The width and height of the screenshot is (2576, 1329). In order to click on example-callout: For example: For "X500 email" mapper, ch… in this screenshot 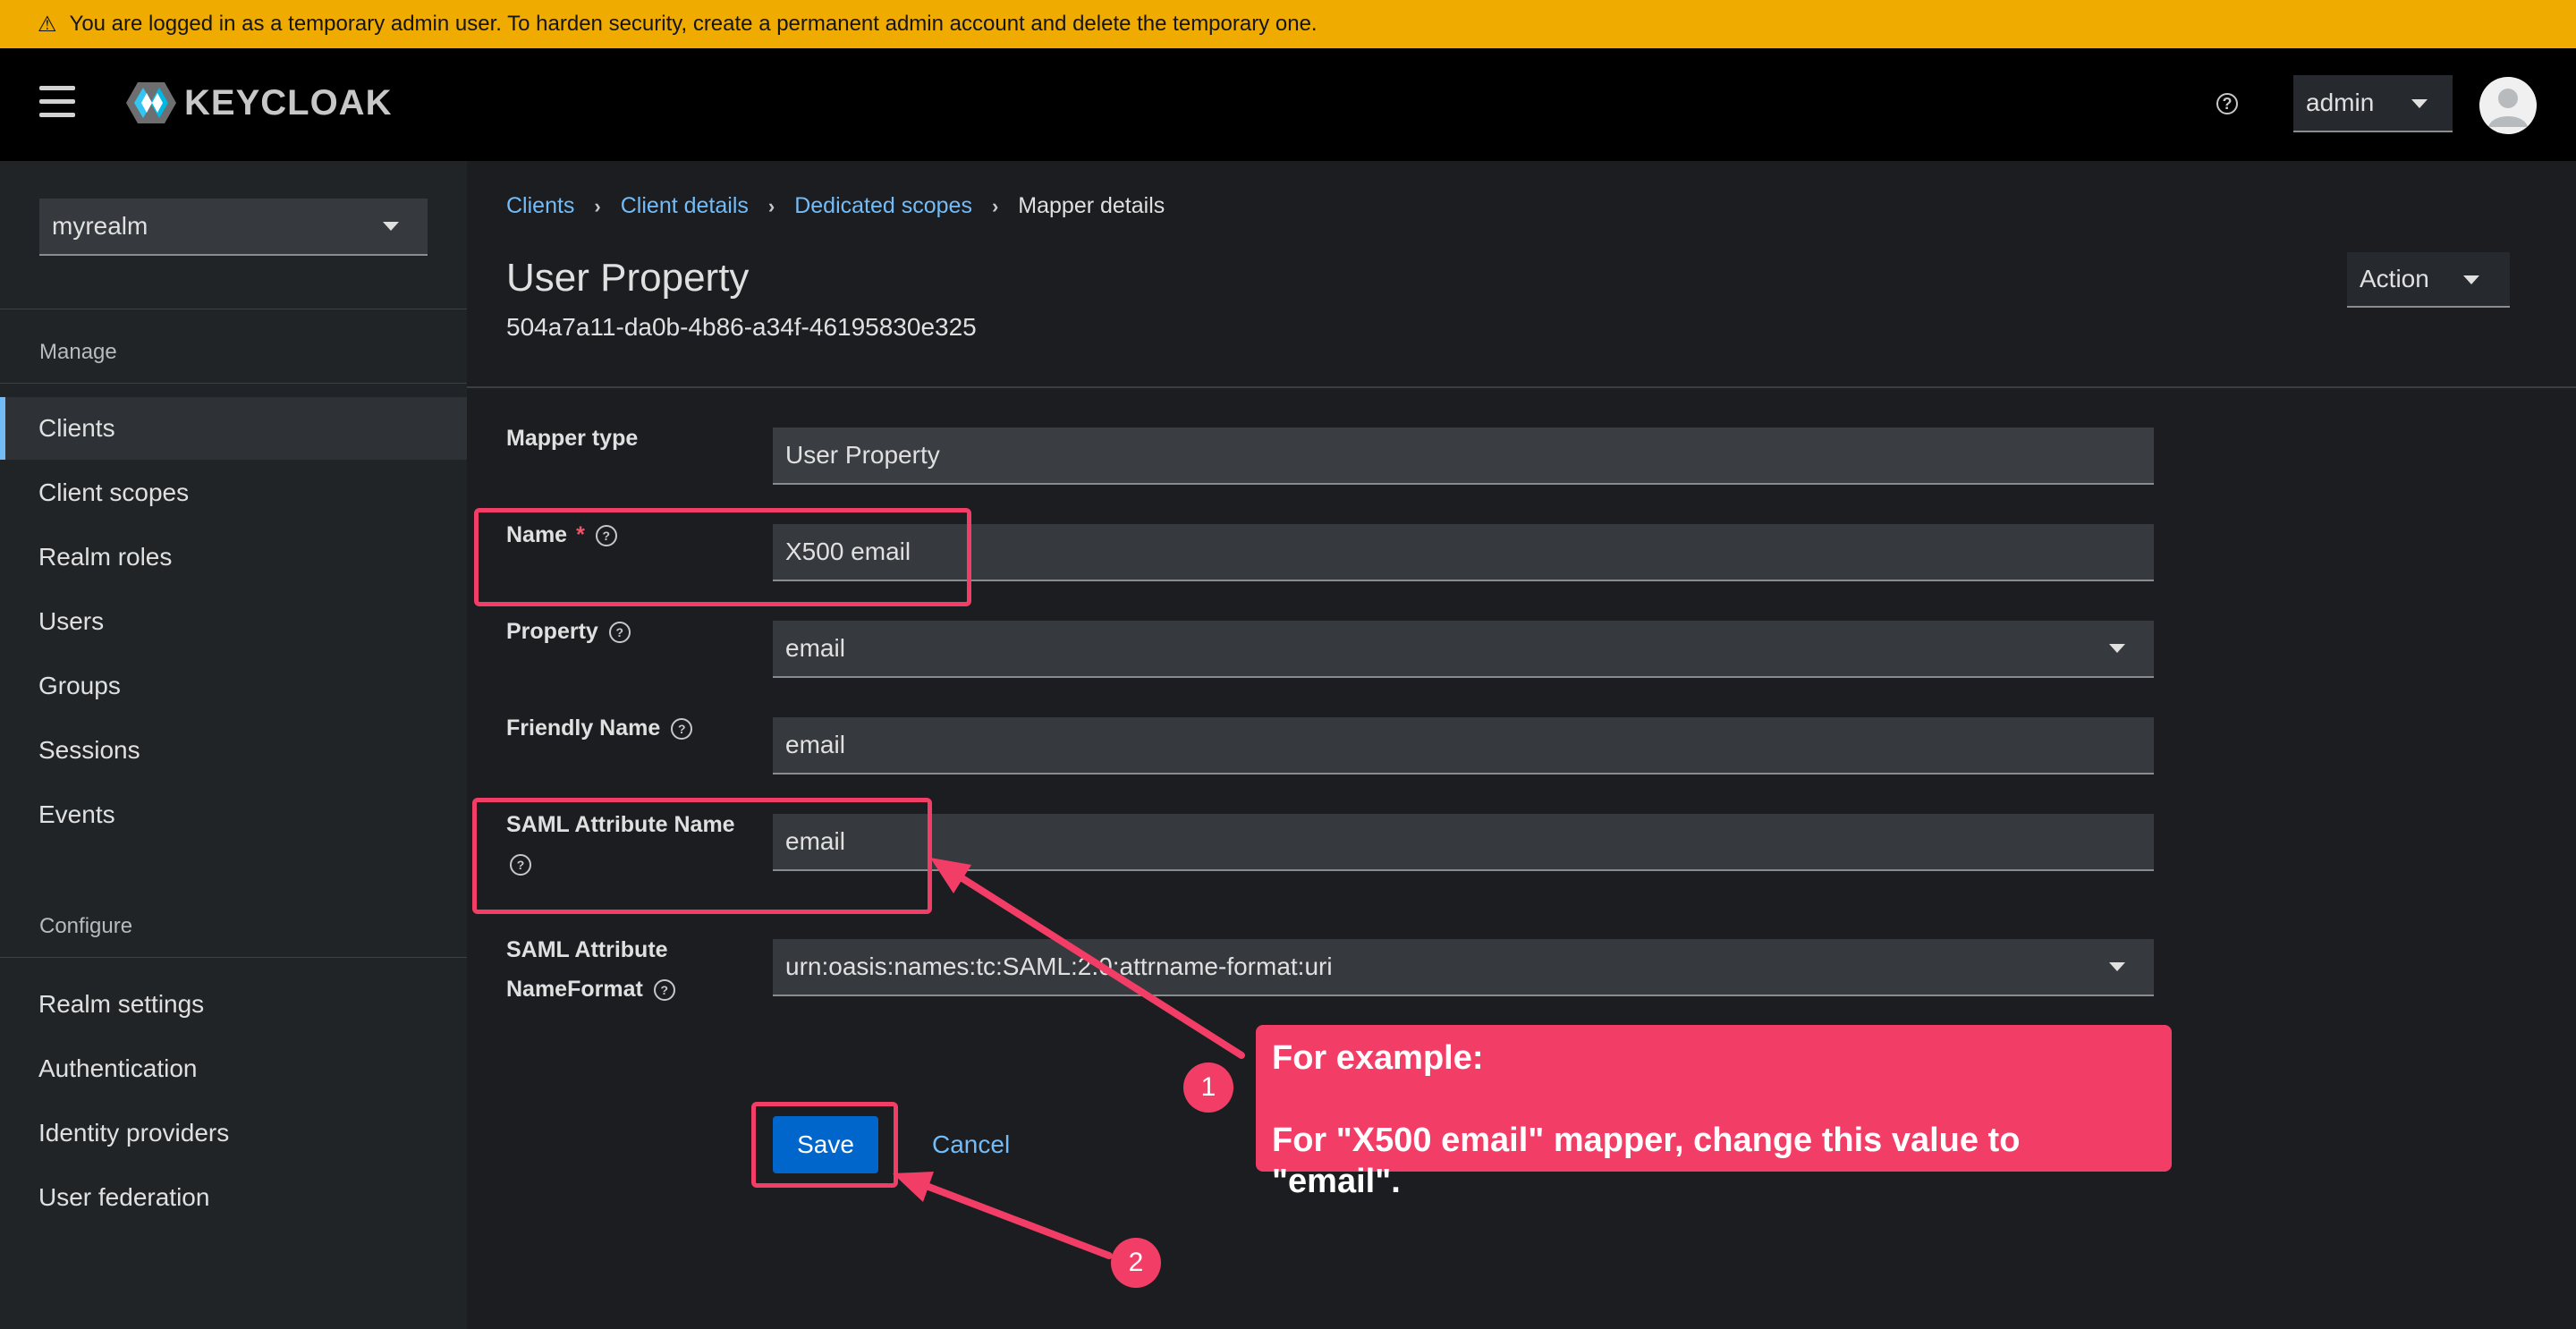, I will do `click(1714, 1112)`.